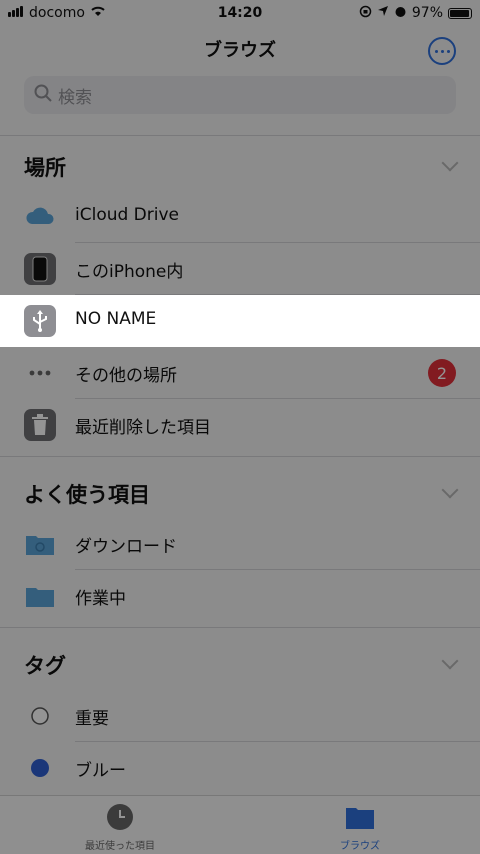 This screenshot has height=854, width=480. I want to click on clock-icon, so click(120, 818).